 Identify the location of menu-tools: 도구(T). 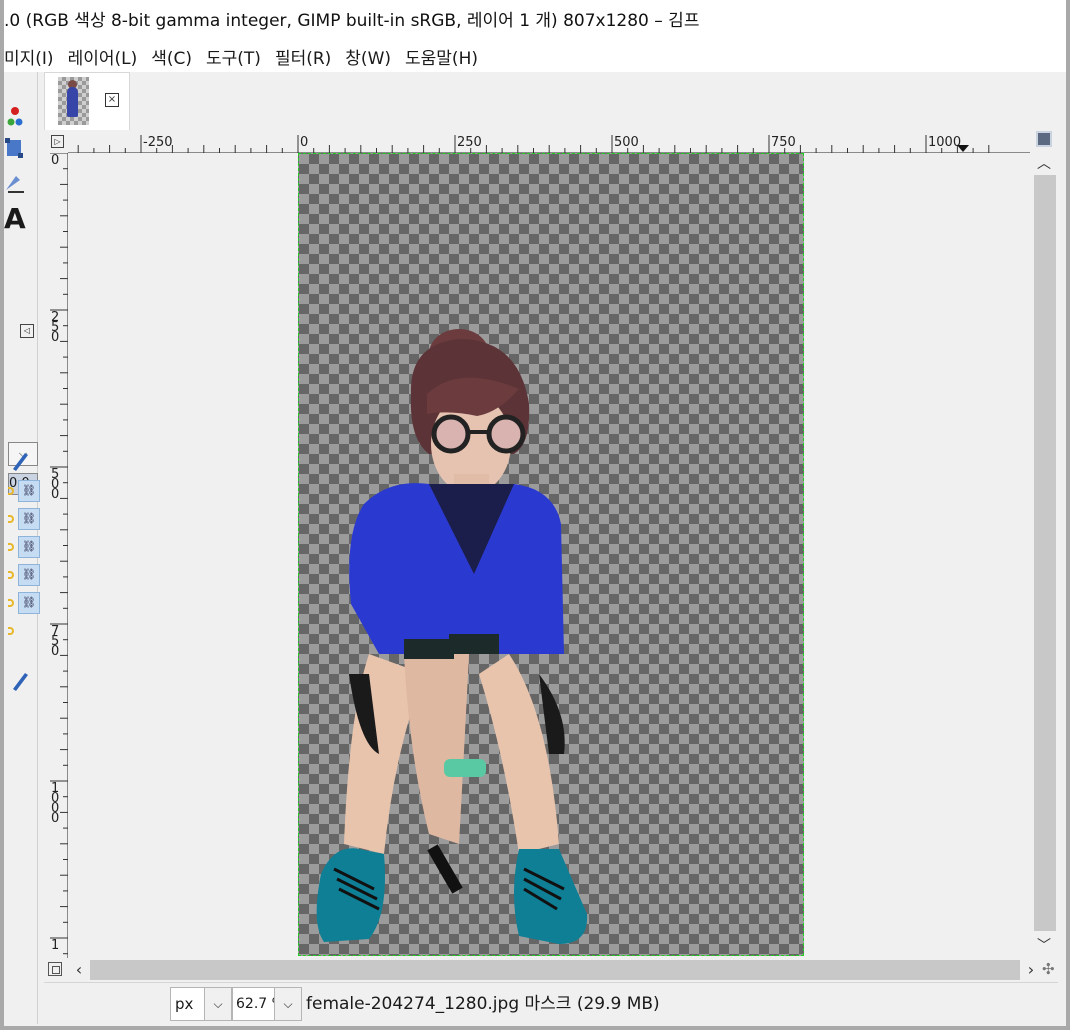
(237, 56).